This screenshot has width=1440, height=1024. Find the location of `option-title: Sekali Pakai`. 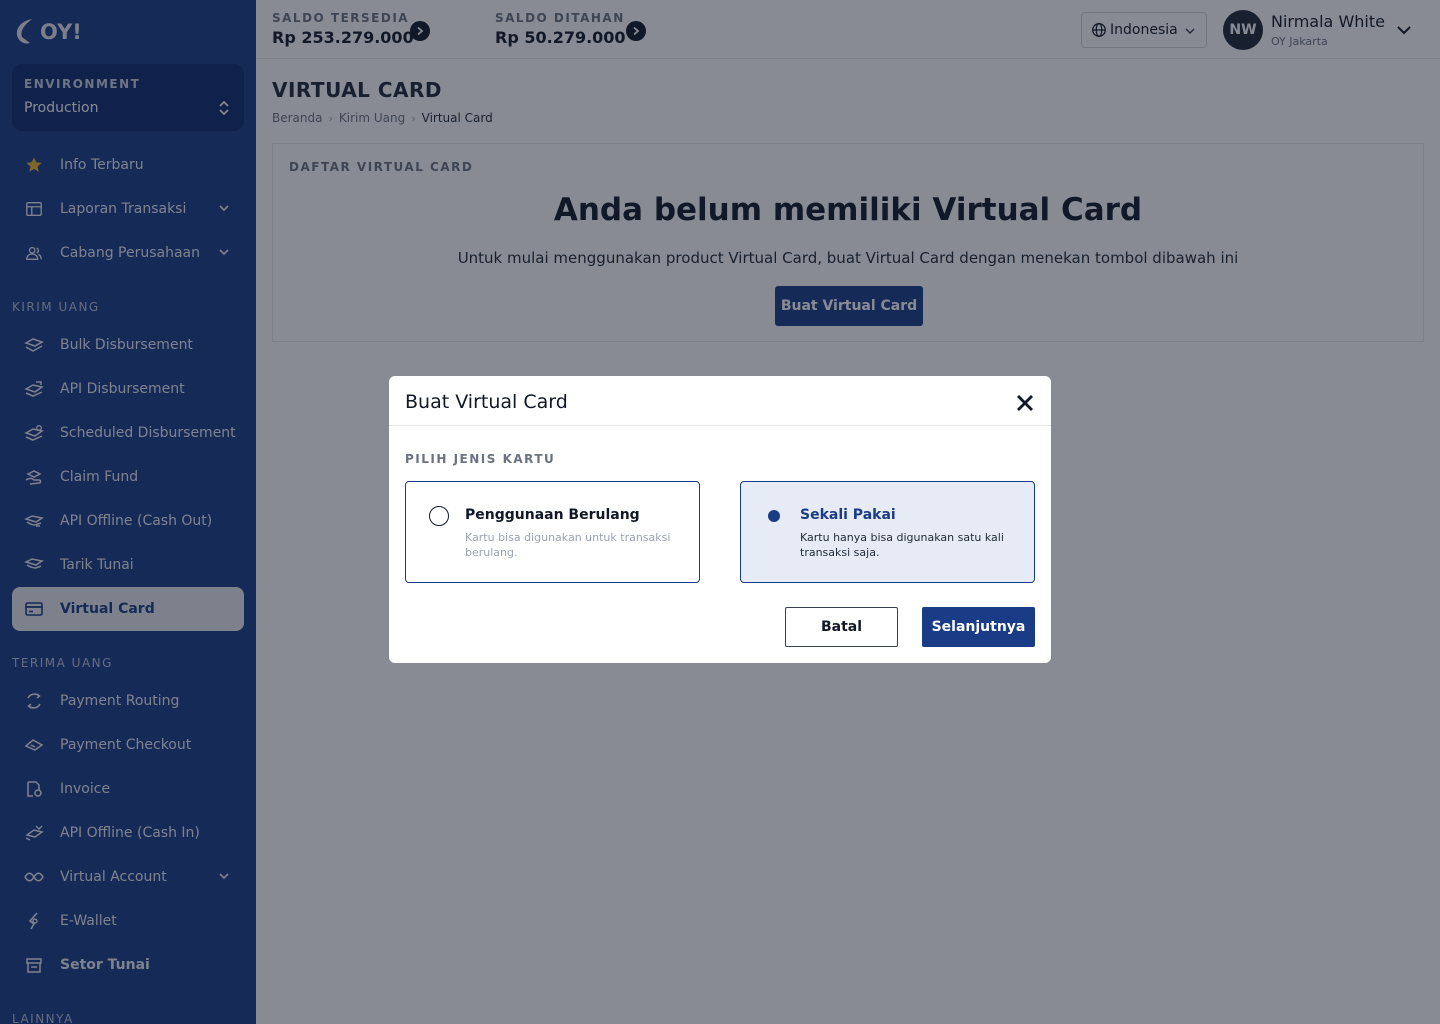

option-title: Sekali Pakai is located at coordinates (848, 515).